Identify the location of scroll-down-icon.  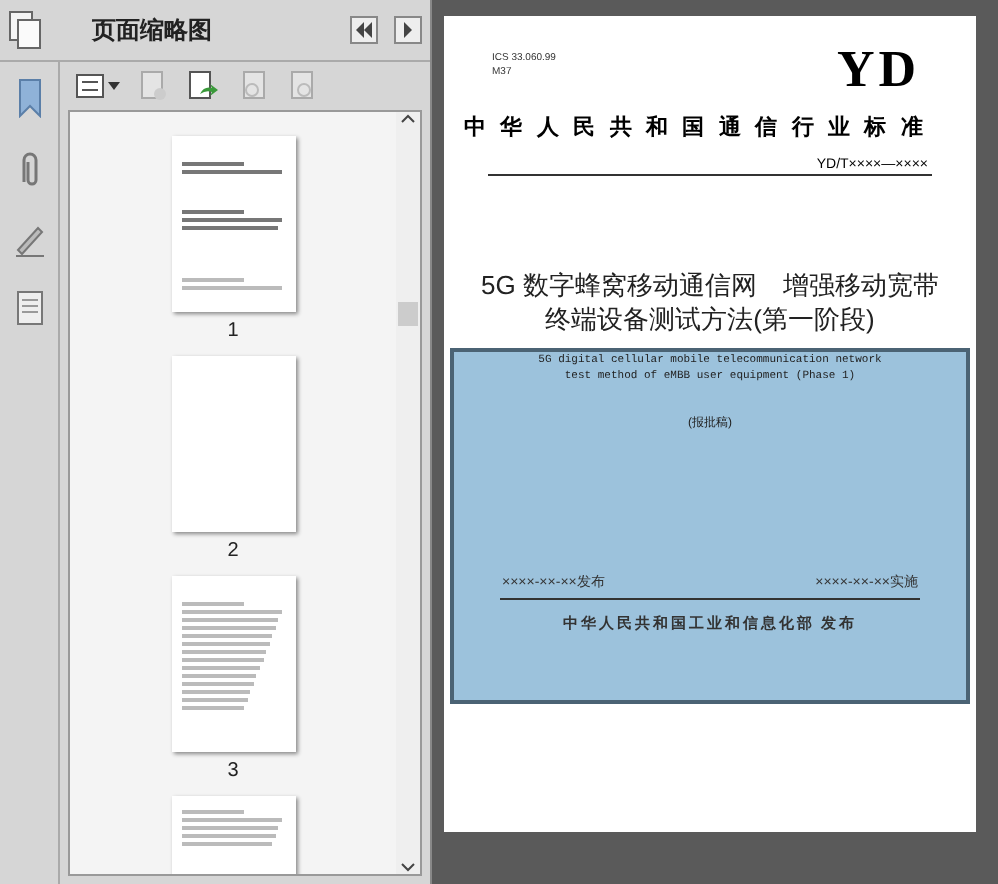
(408, 868).